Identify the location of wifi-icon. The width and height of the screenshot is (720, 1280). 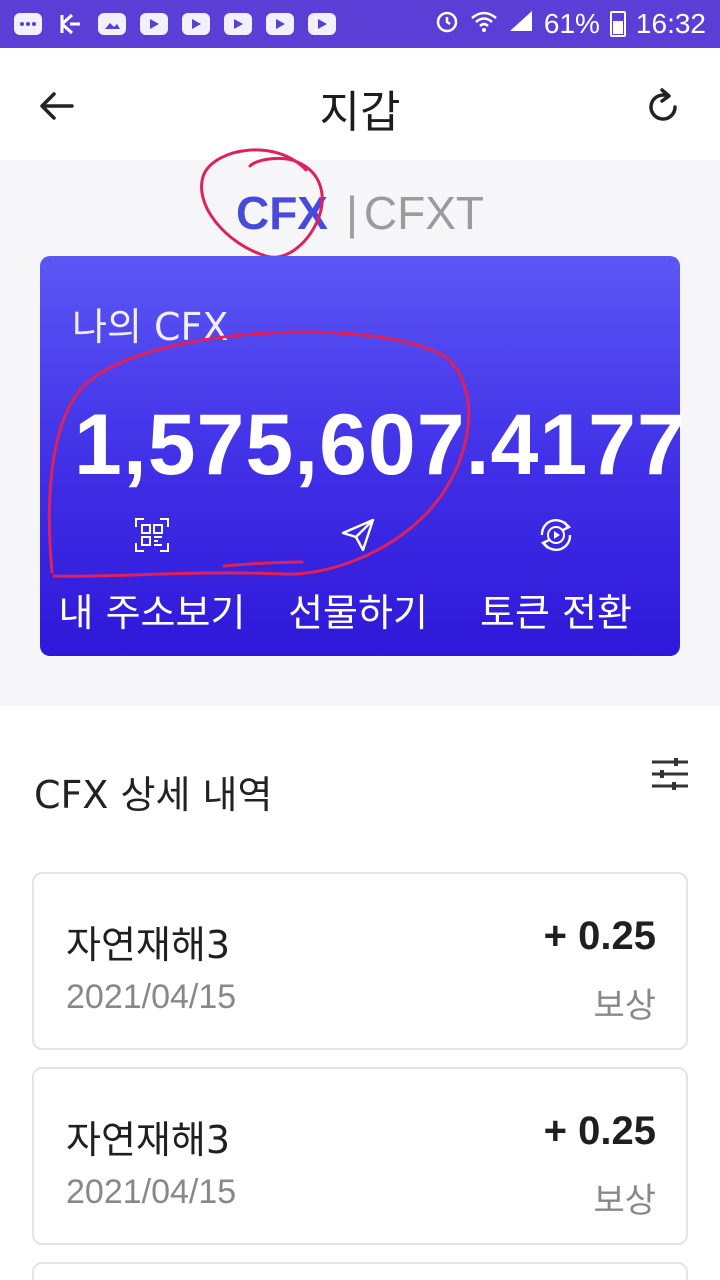
(484, 24).